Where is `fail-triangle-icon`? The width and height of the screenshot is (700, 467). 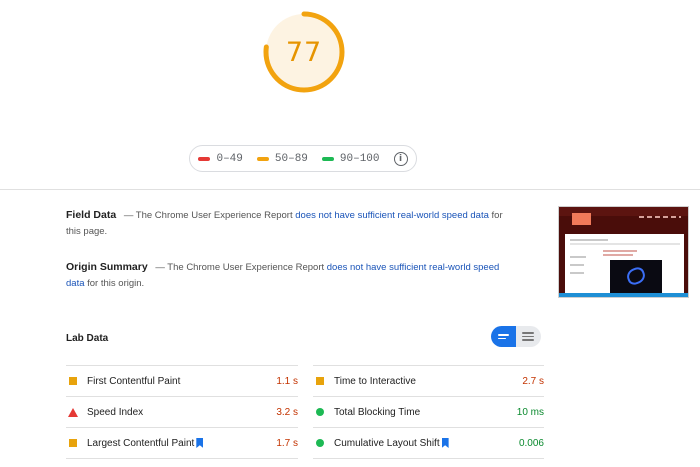 fail-triangle-icon is located at coordinates (73, 412).